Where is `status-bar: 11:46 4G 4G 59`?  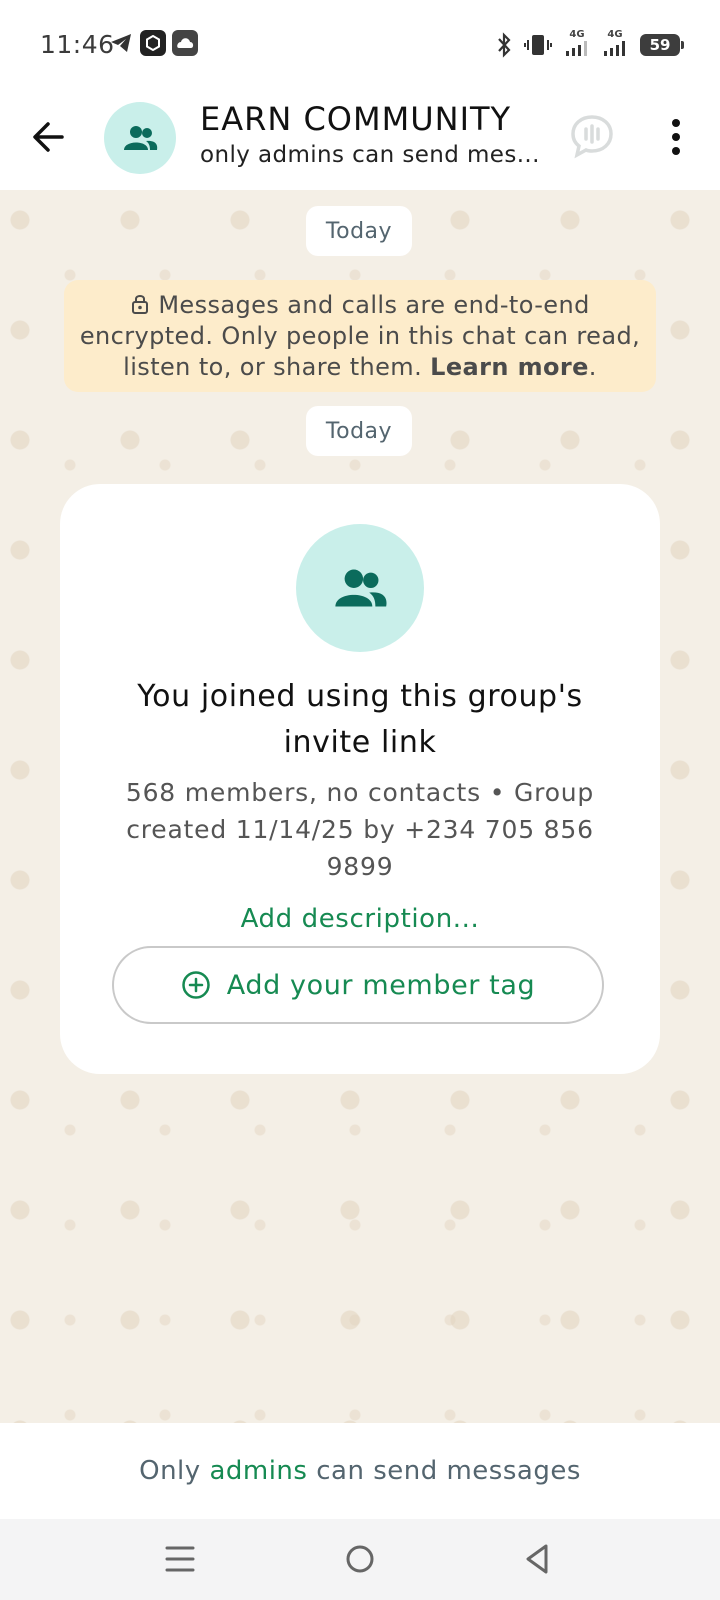
status-bar: 11:46 4G 4G 59 is located at coordinates (360, 45).